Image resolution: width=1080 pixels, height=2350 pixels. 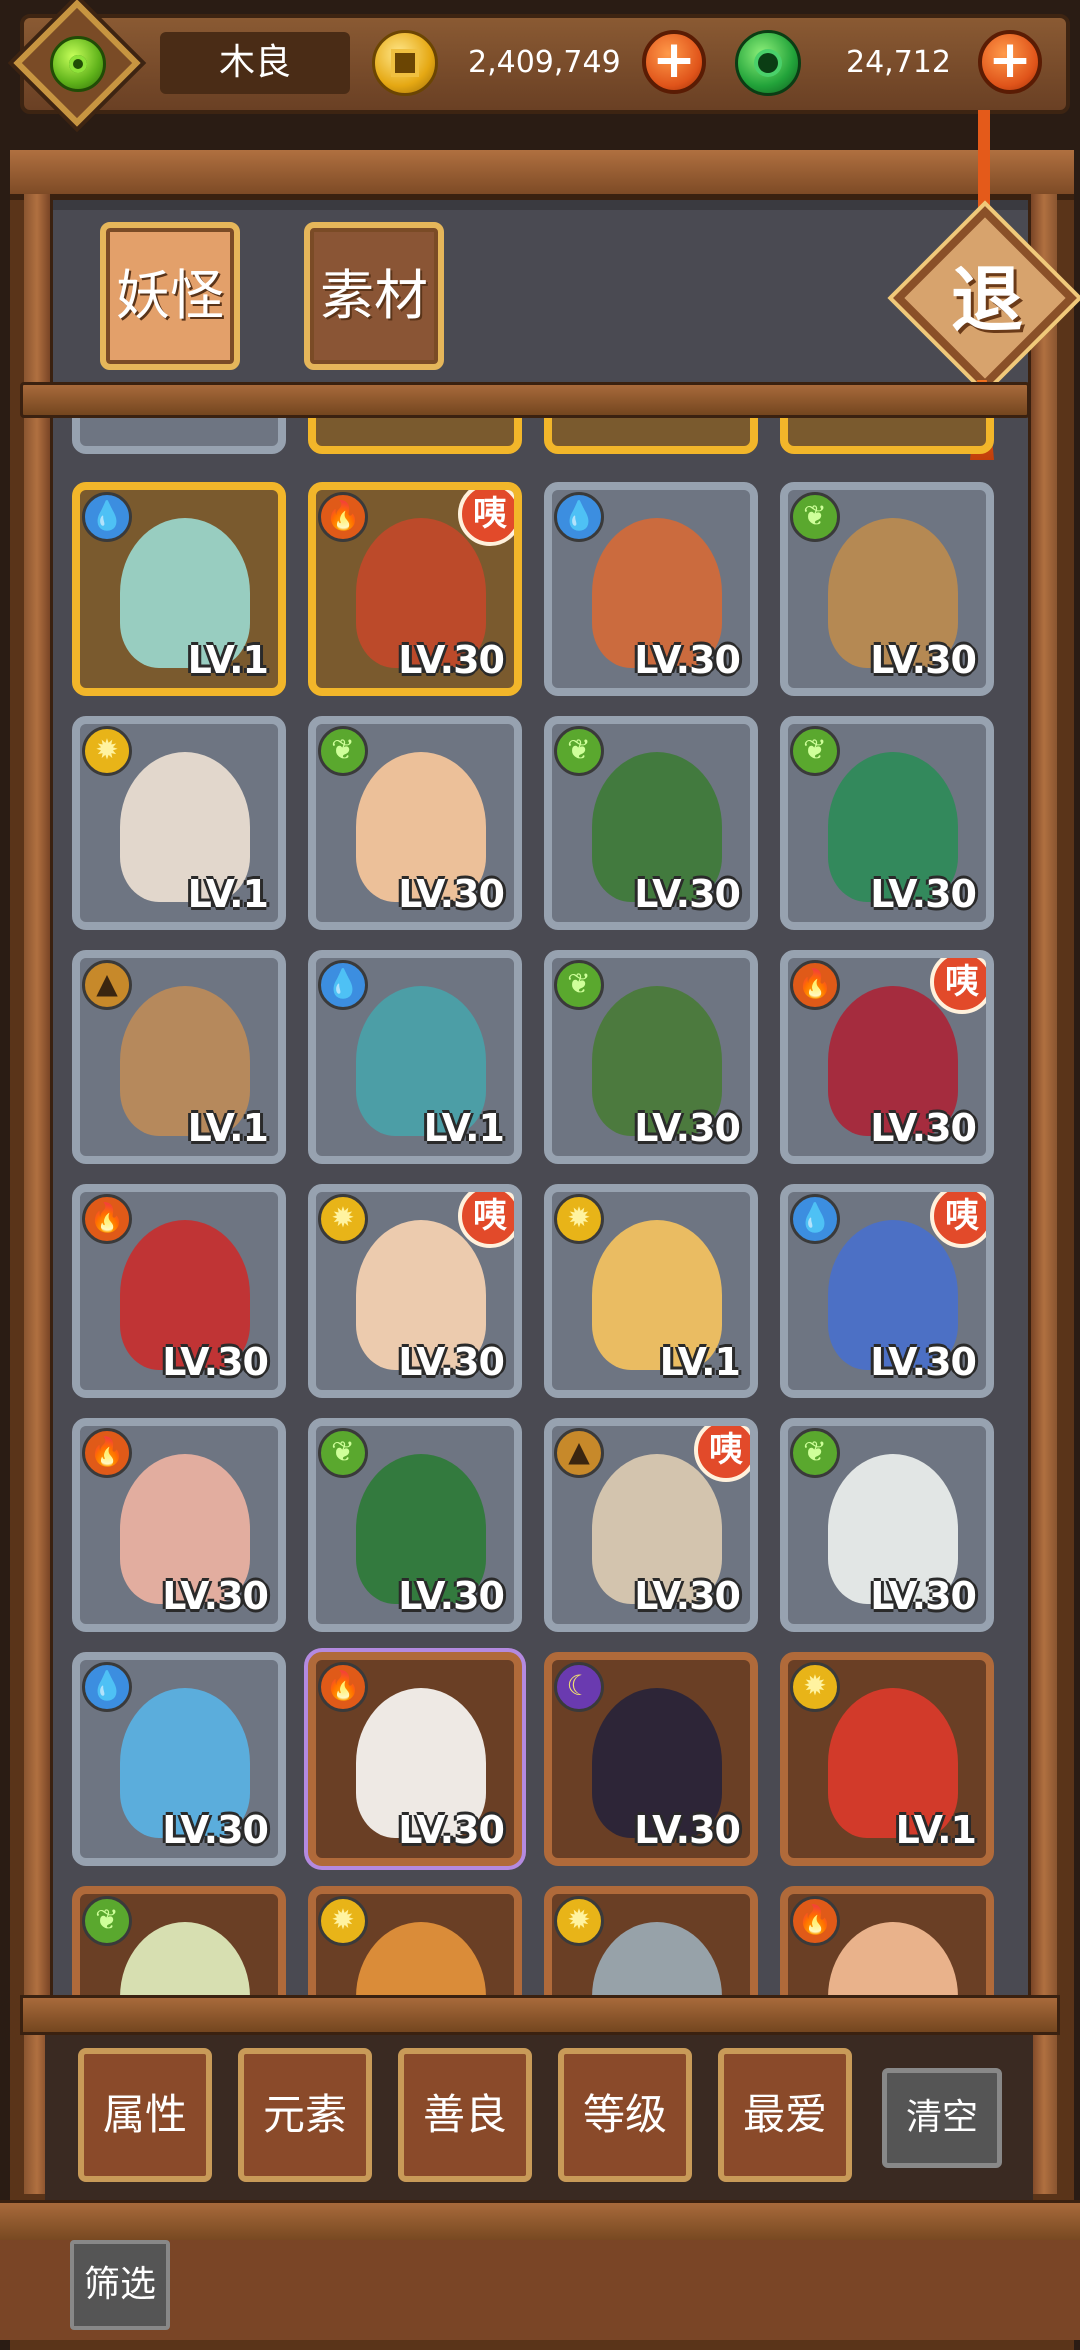 What do you see at coordinates (651, 1759) in the screenshot?
I see `monster-card: ☾ LV.30` at bounding box center [651, 1759].